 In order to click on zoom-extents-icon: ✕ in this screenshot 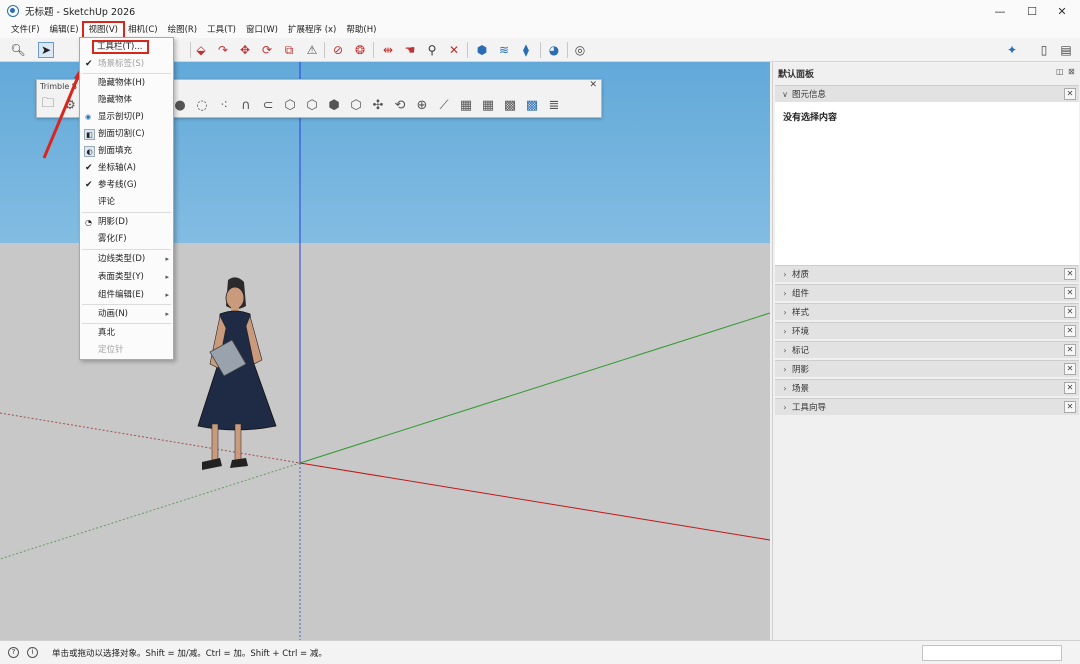, I will do `click(454, 50)`.